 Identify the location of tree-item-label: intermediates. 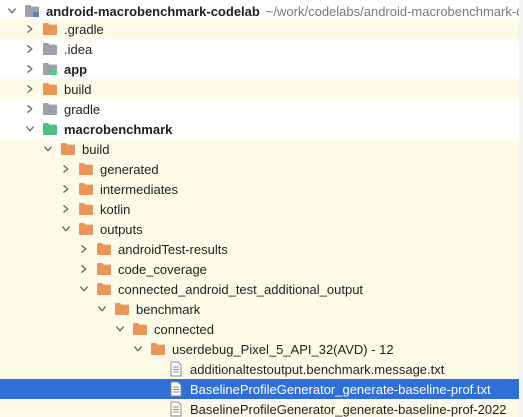
(139, 189).